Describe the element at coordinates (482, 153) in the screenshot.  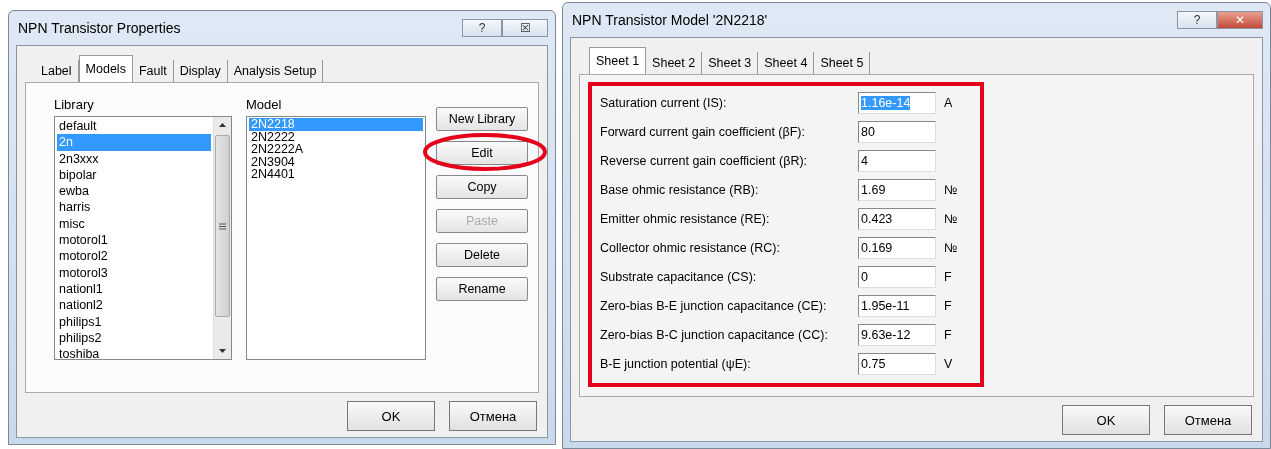
I see `action-button: Edit` at that location.